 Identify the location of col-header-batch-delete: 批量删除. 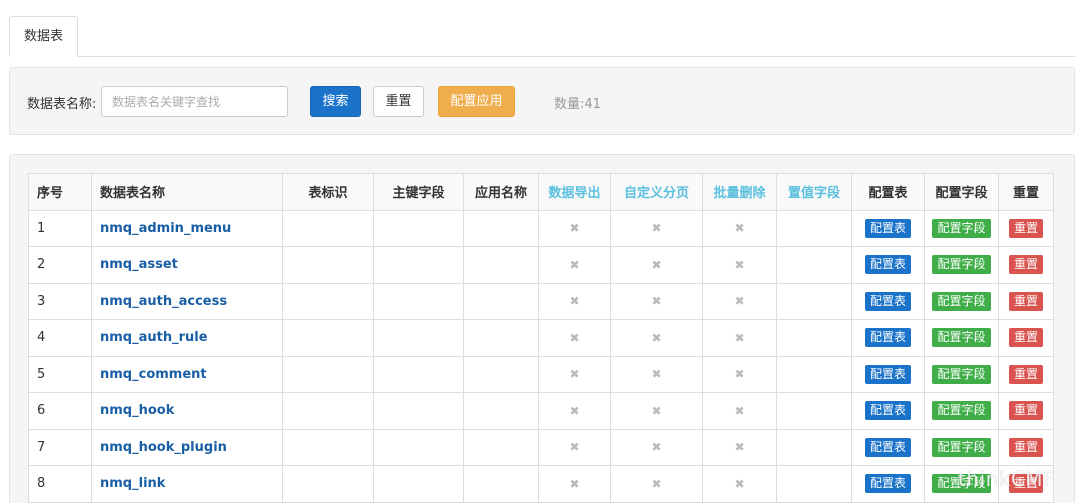
(739, 192).